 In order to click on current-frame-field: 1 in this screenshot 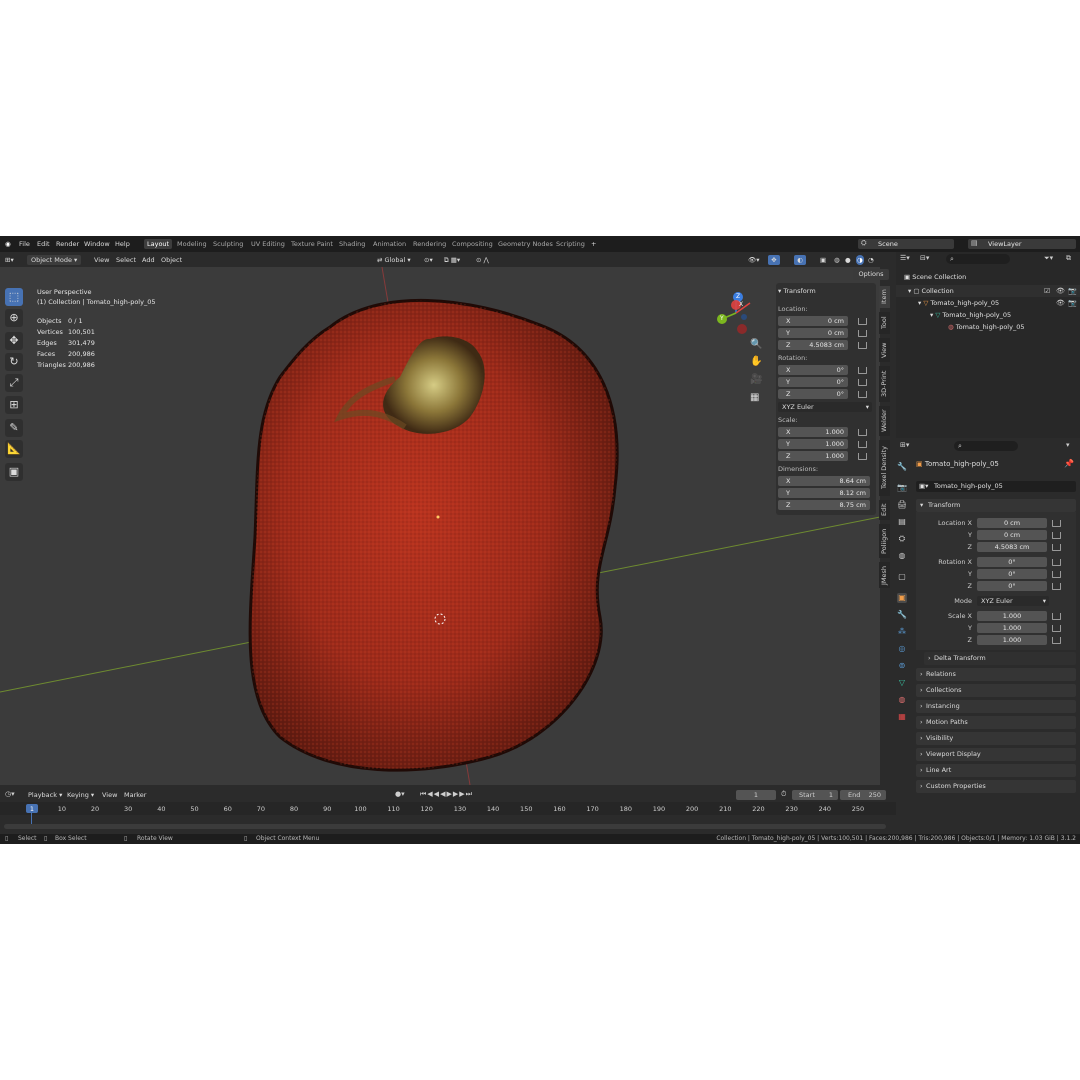, I will do `click(756, 795)`.